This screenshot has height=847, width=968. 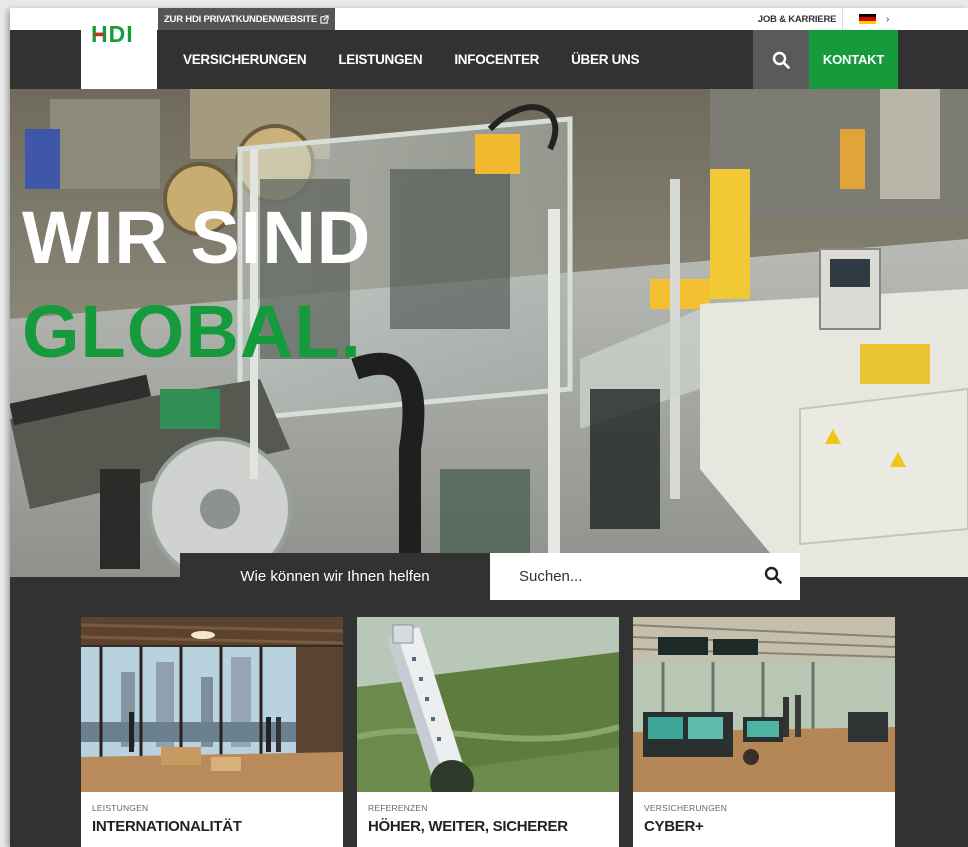 What do you see at coordinates (853, 59) in the screenshot?
I see `contact-button: KONTAKT` at bounding box center [853, 59].